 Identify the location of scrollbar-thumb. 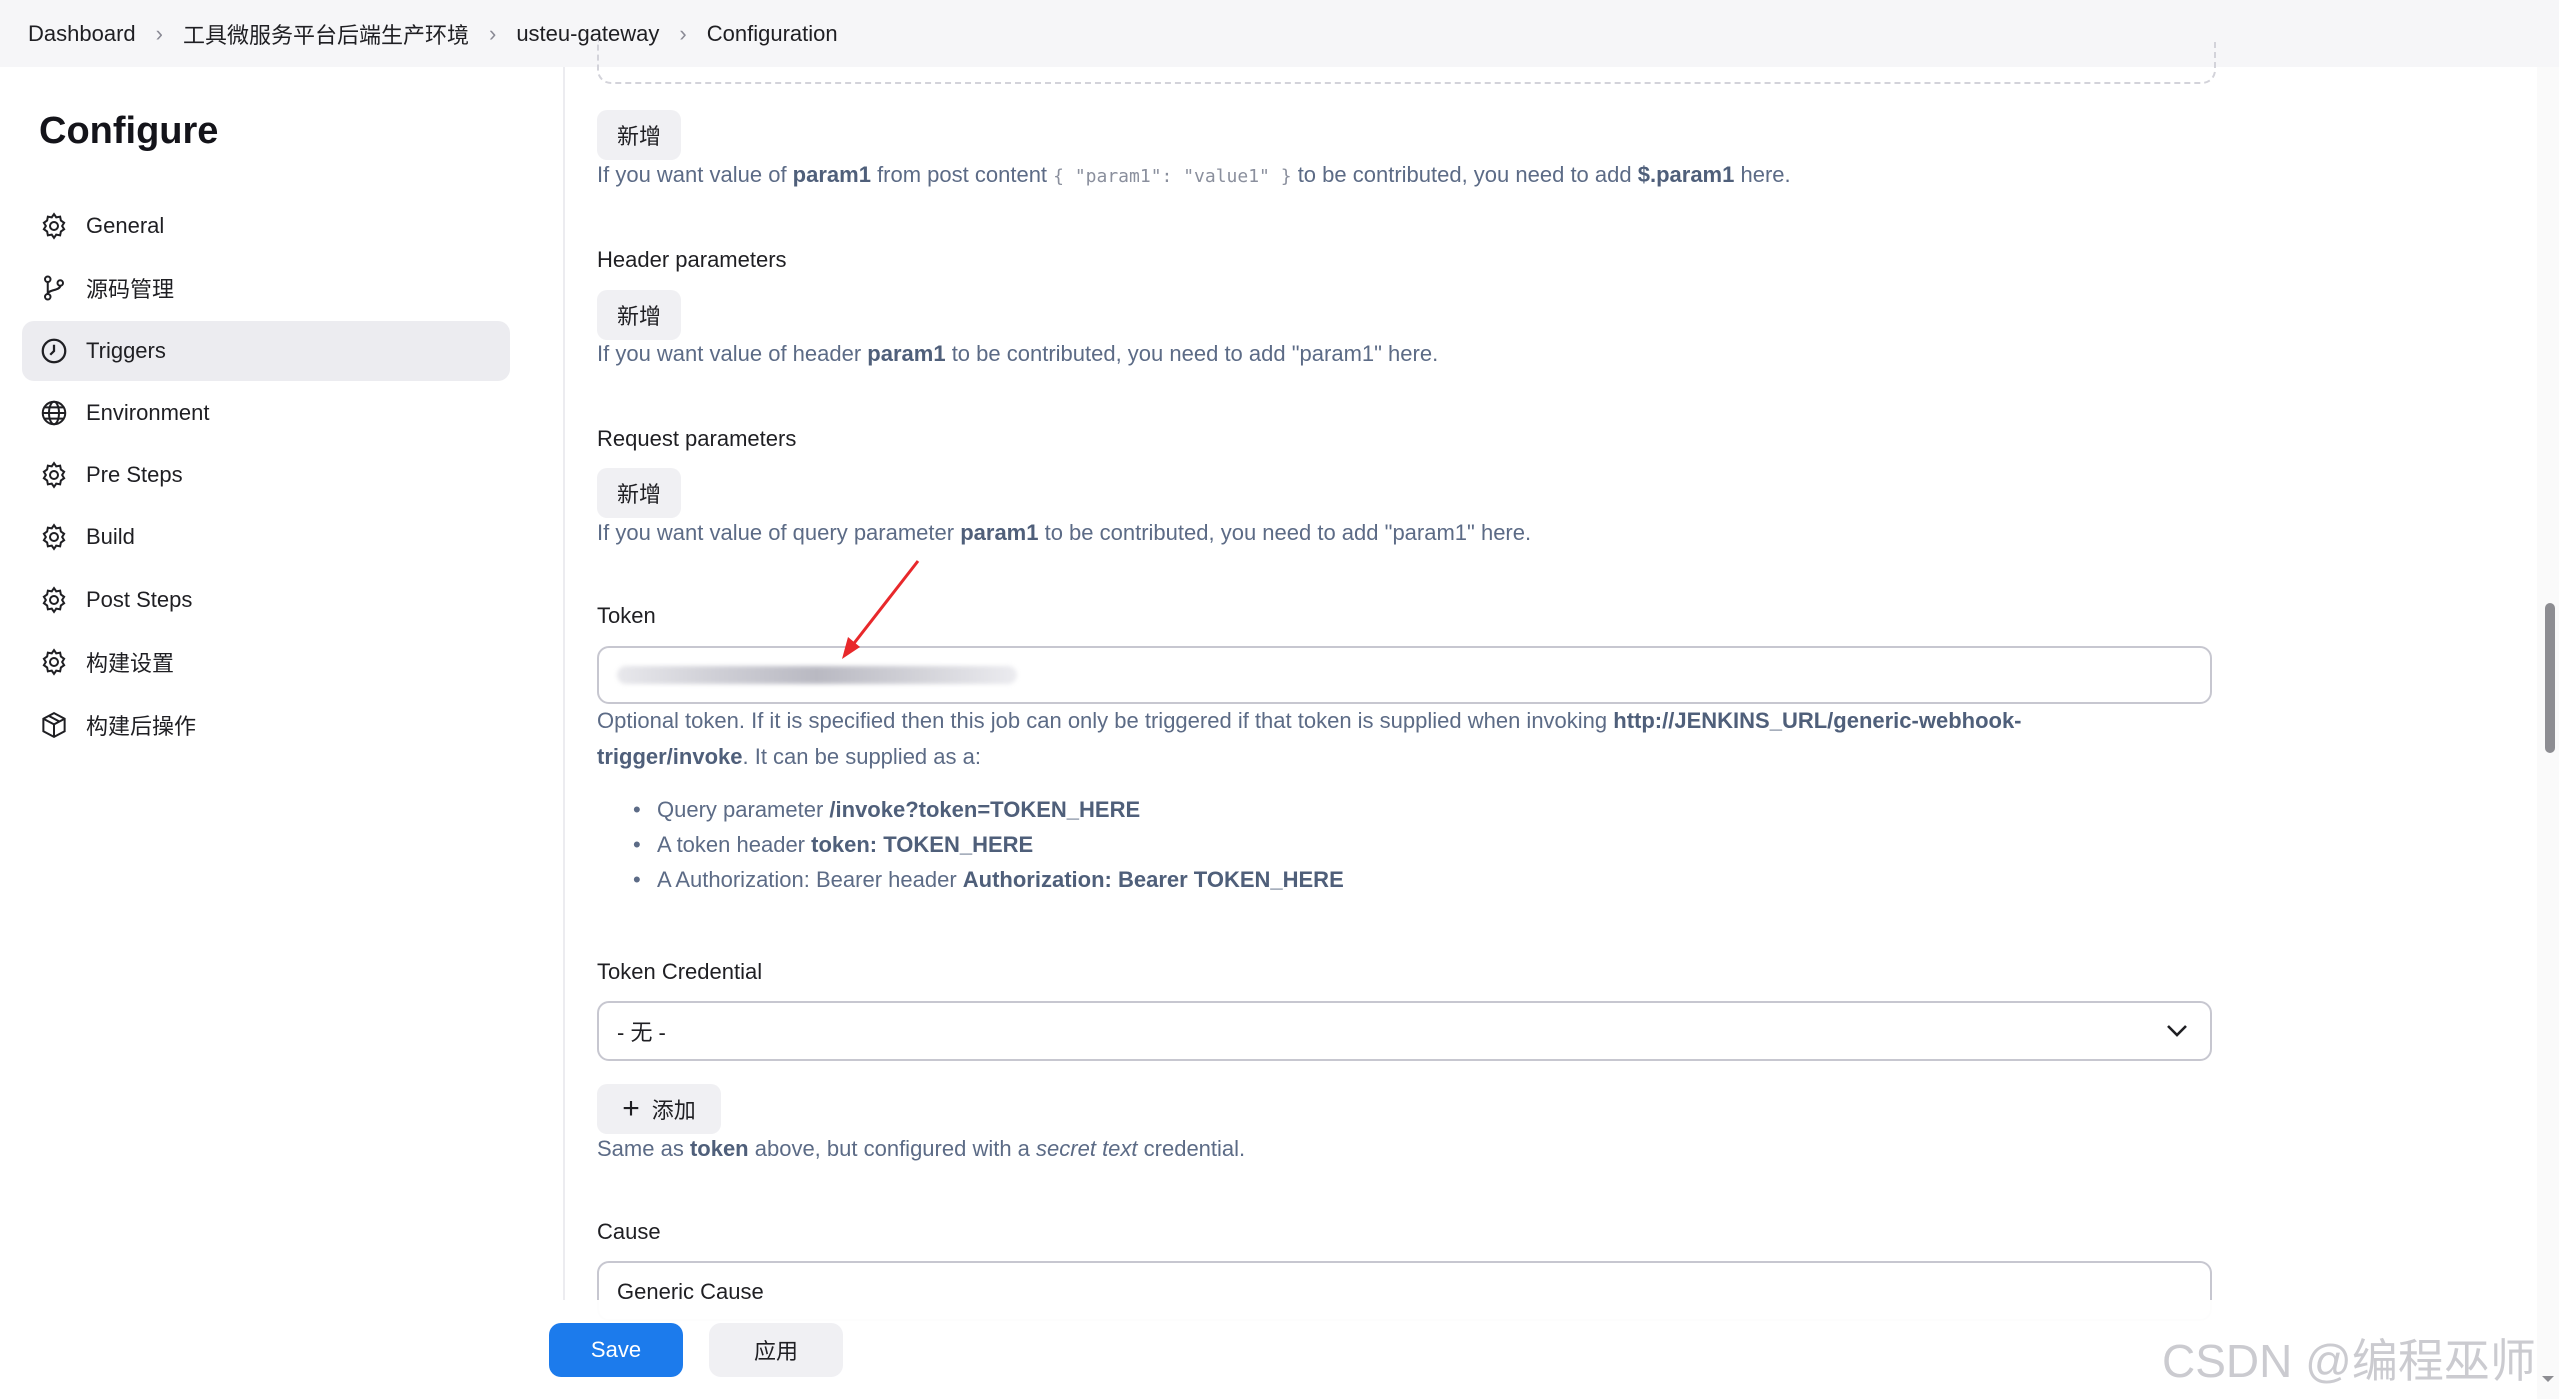
(2550, 678).